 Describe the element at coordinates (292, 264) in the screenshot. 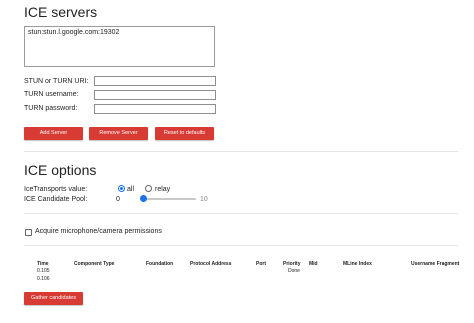

I see `column-header-priority: Priority` at that location.